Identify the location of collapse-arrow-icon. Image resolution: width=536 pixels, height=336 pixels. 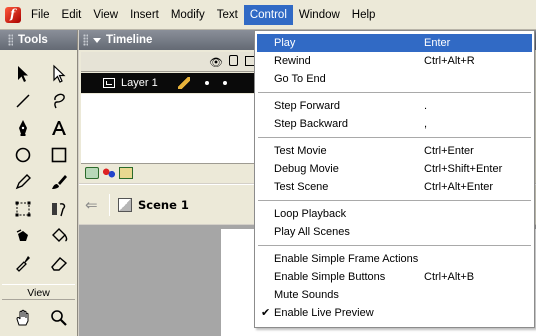
(97, 40).